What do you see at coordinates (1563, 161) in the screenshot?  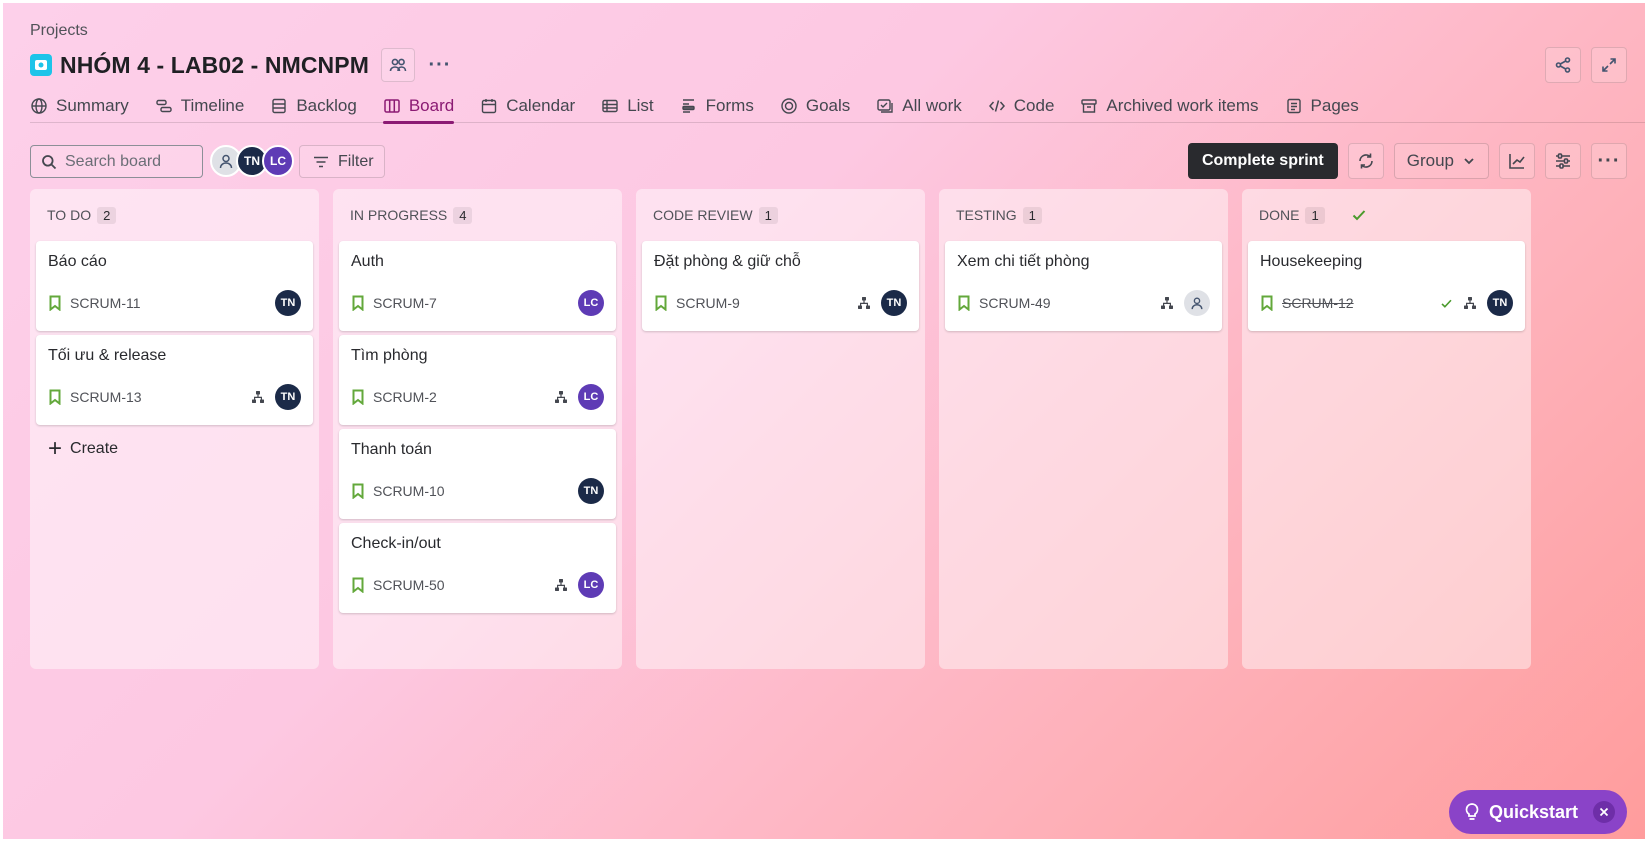 I see `view-settings-button` at bounding box center [1563, 161].